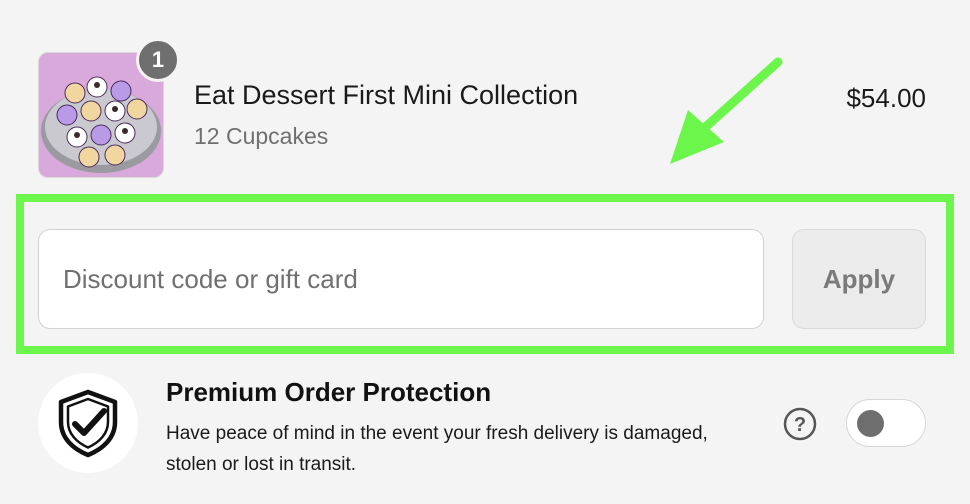 The width and height of the screenshot is (970, 504). What do you see at coordinates (726, 110) in the screenshot?
I see `annotation-arrow-icon` at bounding box center [726, 110].